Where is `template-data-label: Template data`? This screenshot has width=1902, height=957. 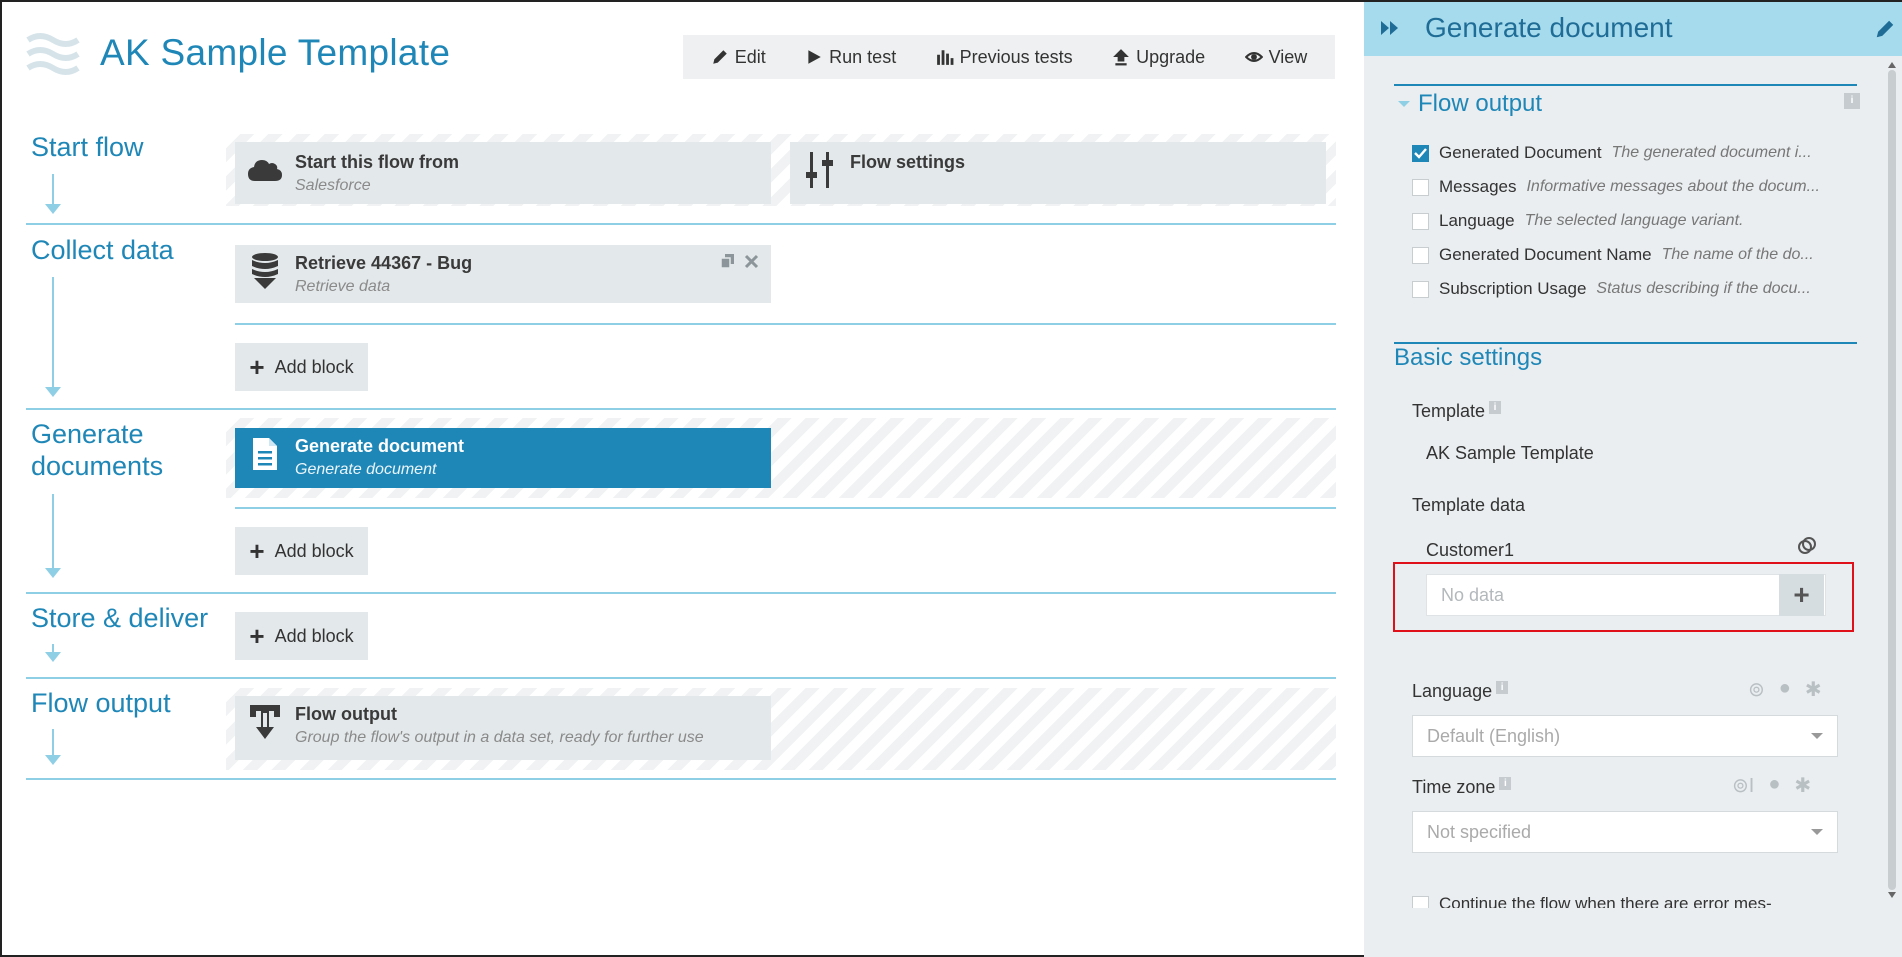 template-data-label: Template data is located at coordinates (1469, 505).